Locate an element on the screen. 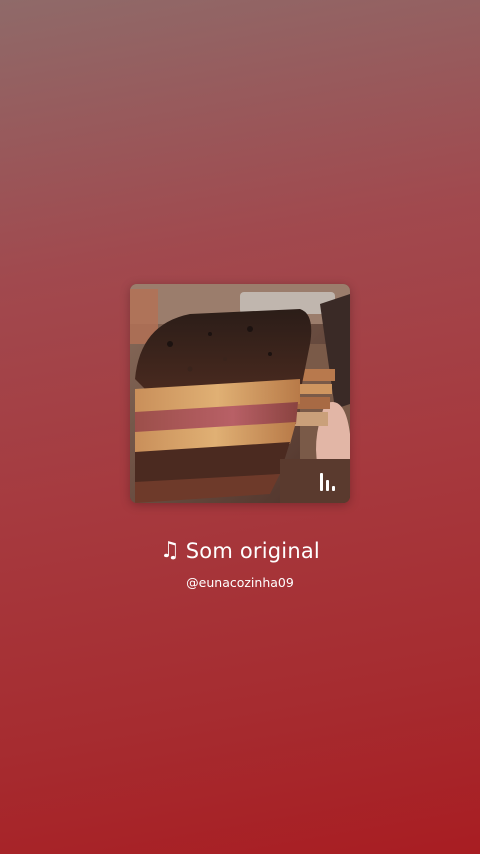 Image resolution: width=480 pixels, height=854 pixels. music-note-icon: ♫ is located at coordinates (170, 550).